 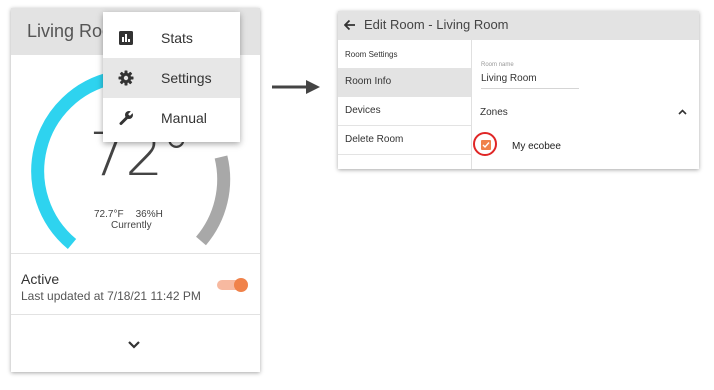 I want to click on gear-icon, so click(x=126, y=78).